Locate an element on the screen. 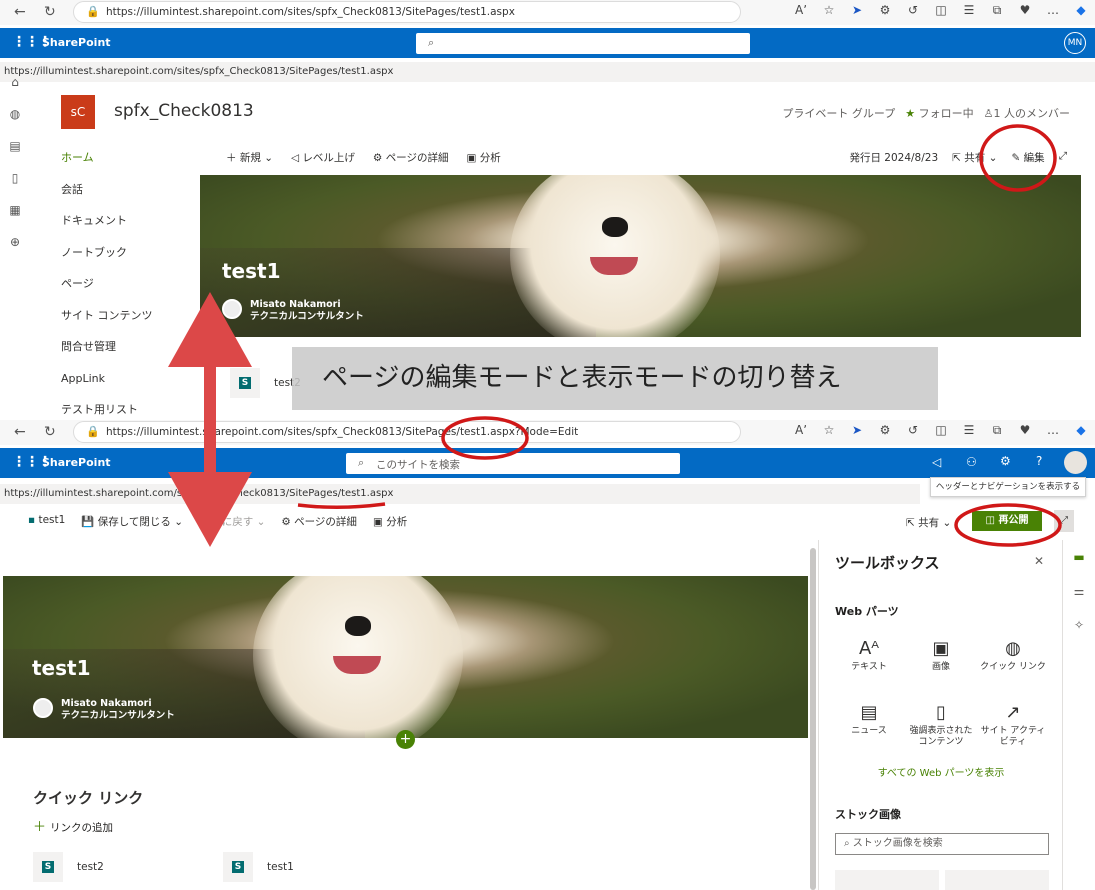 This screenshot has width=1095, height=890. avatar is located at coordinates (1075, 462).